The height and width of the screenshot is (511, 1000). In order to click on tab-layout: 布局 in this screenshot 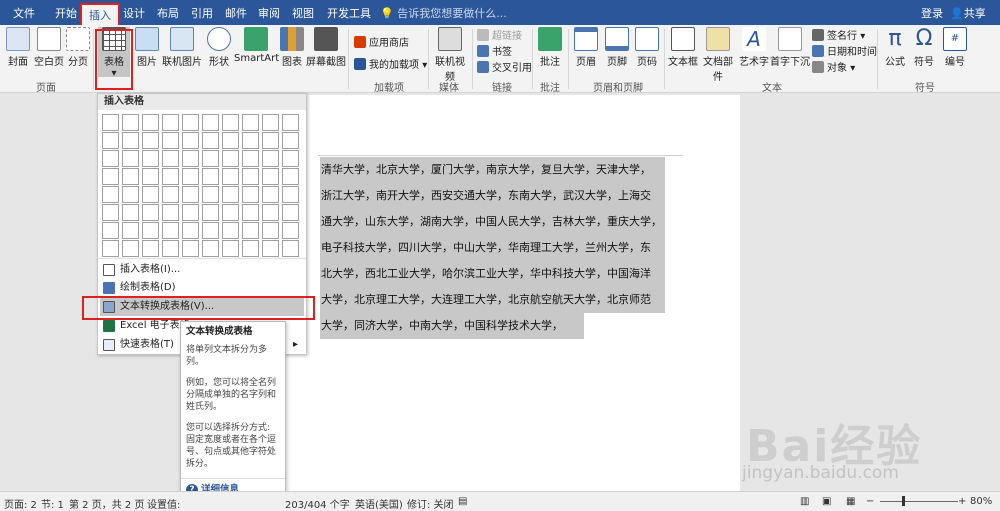, I will do `click(168, 13)`.